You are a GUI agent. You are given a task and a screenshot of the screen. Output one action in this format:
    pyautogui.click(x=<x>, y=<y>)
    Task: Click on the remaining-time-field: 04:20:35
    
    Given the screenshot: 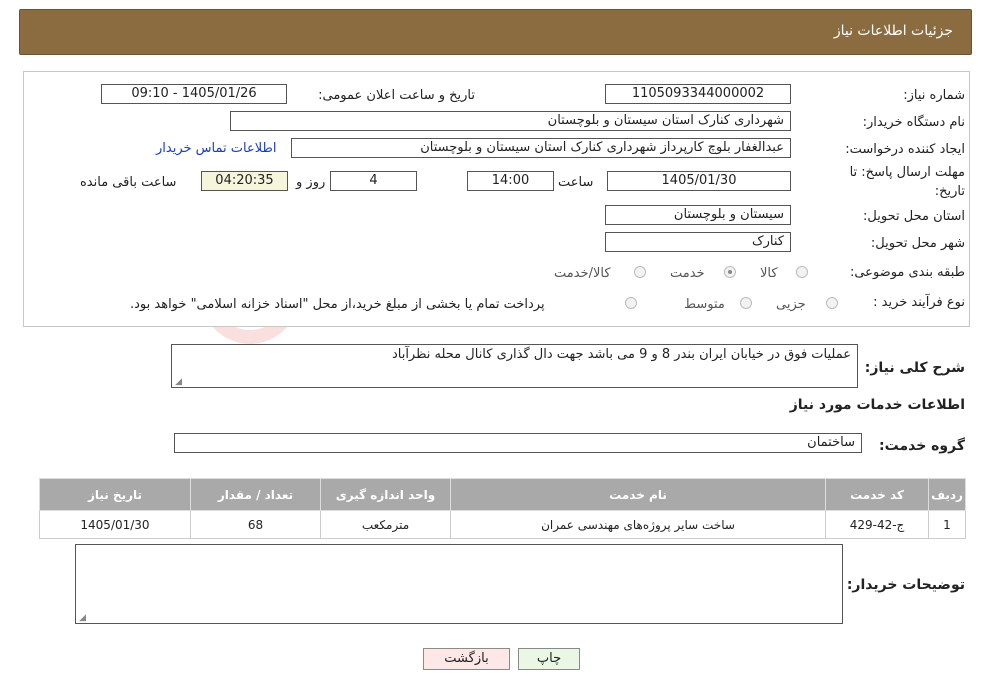 What is the action you would take?
    pyautogui.click(x=244, y=181)
    